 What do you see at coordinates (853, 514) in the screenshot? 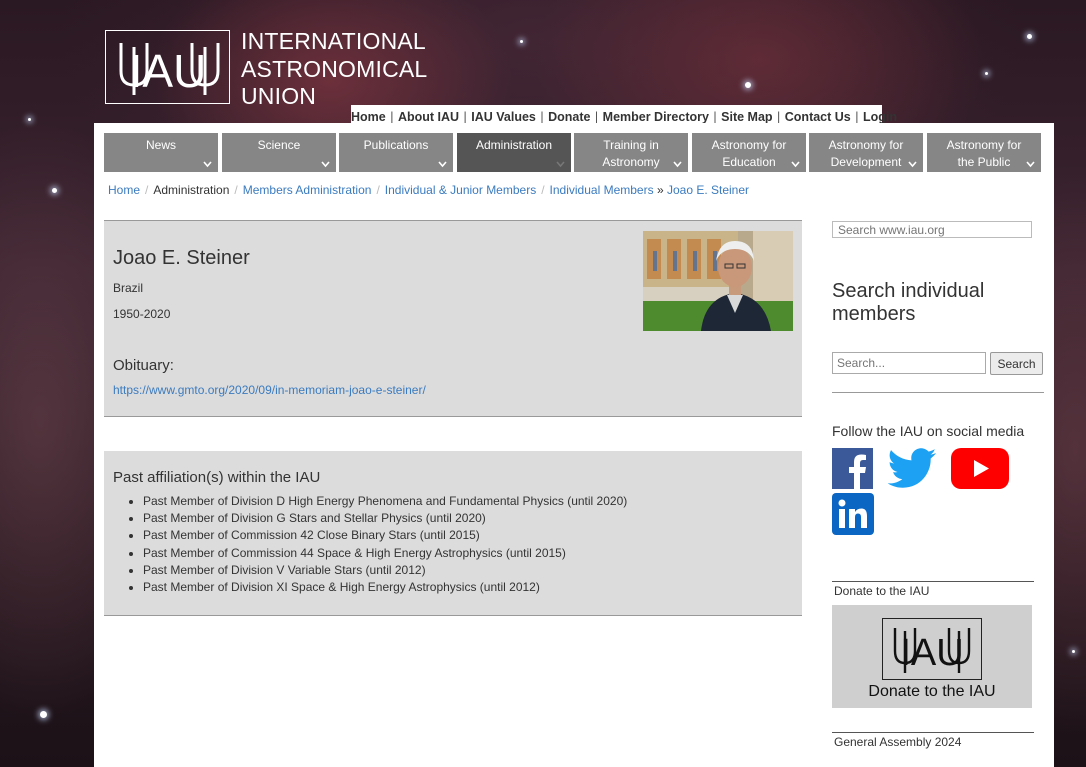
I see `linkedin-icon` at bounding box center [853, 514].